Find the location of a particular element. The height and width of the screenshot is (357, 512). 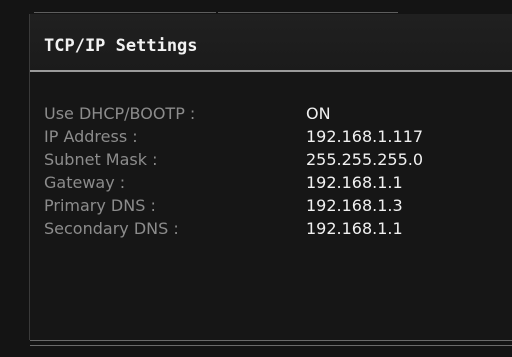

setting-label: Primary DNS : is located at coordinates (100, 205).